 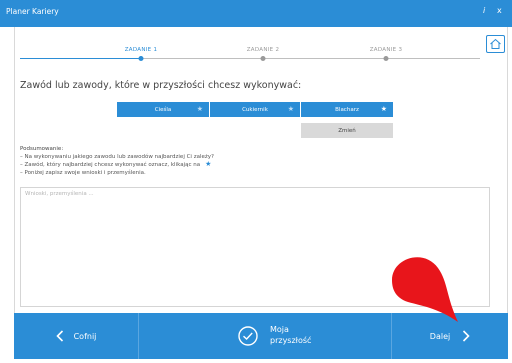 What do you see at coordinates (263, 58) in the screenshot?
I see `step-2-dot` at bounding box center [263, 58].